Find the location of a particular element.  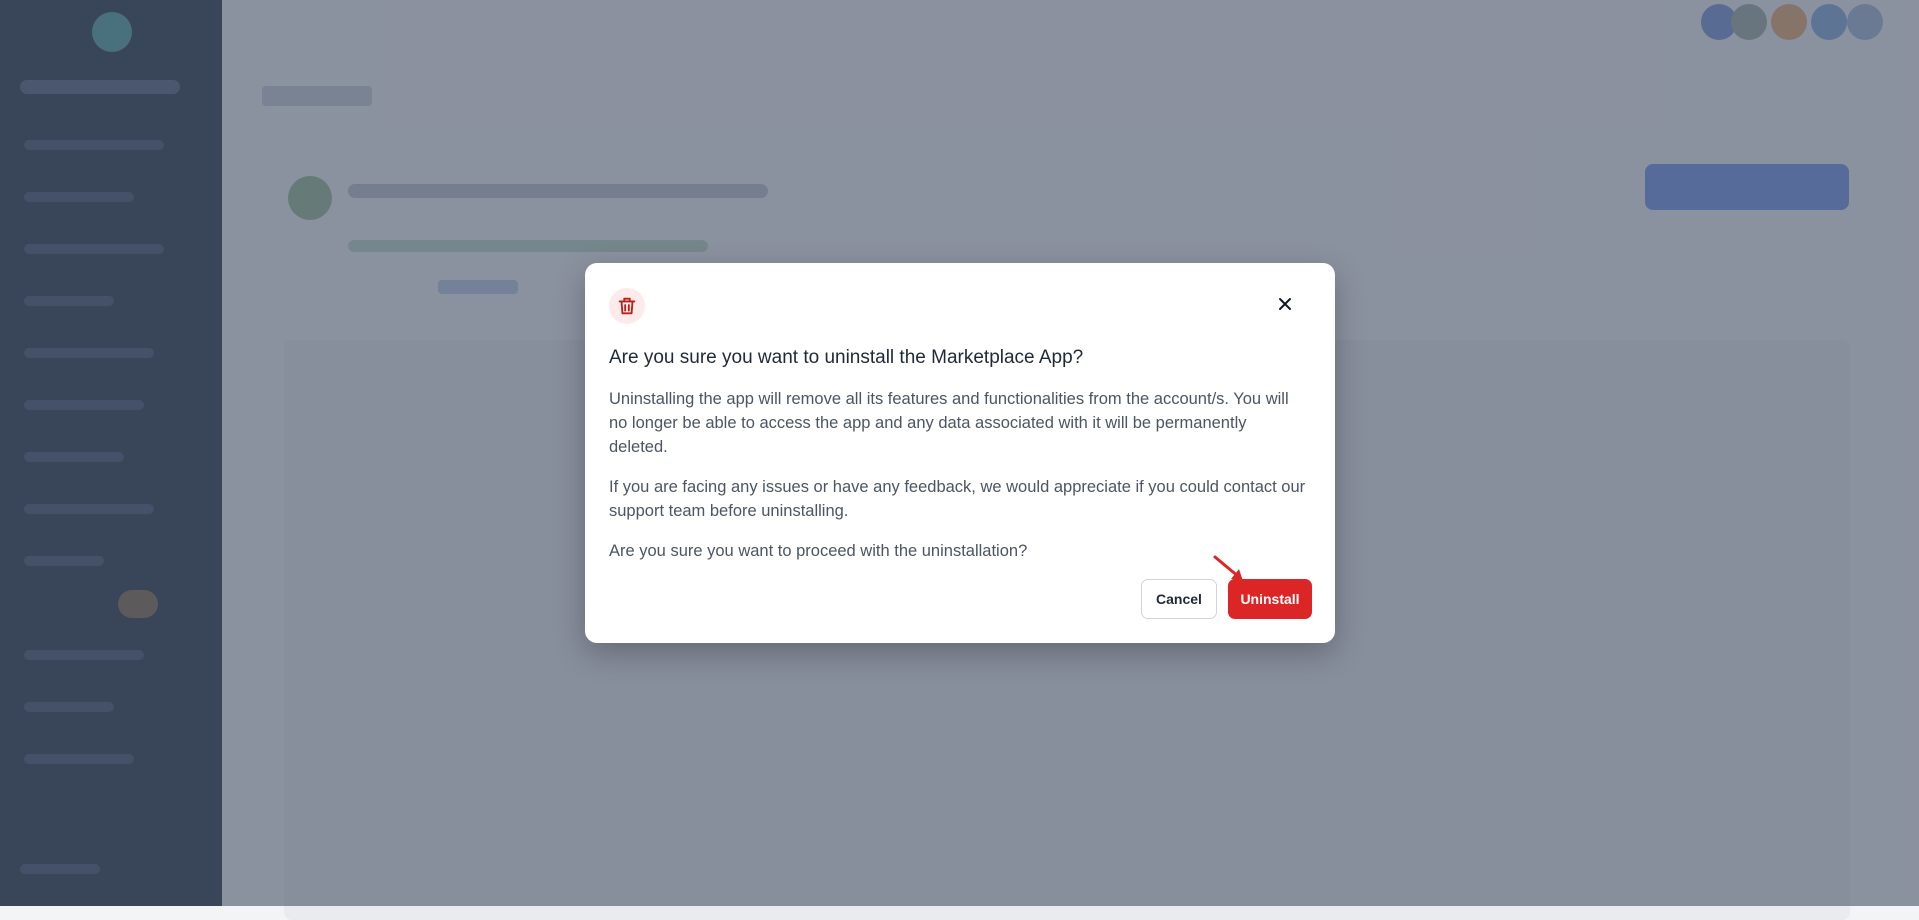

close-icon is located at coordinates (1285, 304).